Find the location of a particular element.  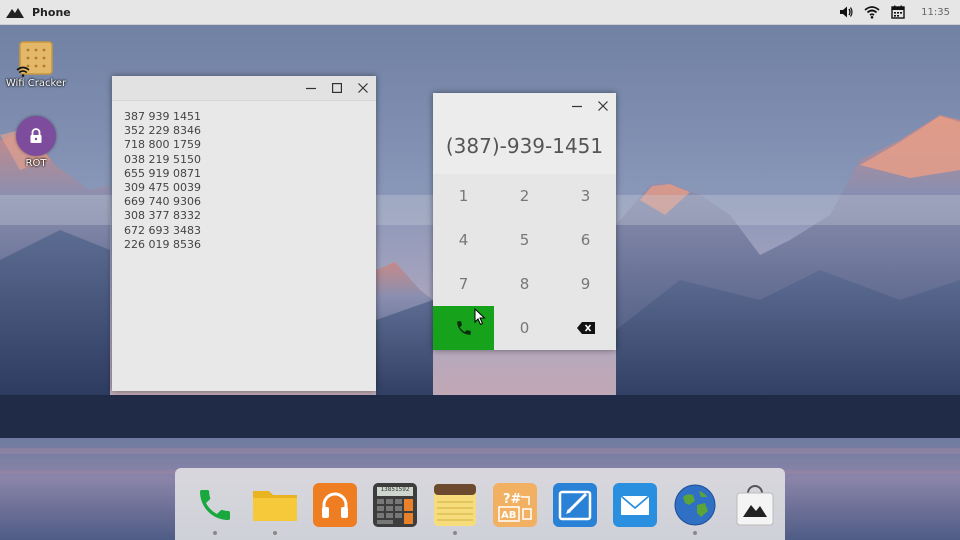

mail-icon is located at coordinates (635, 505).